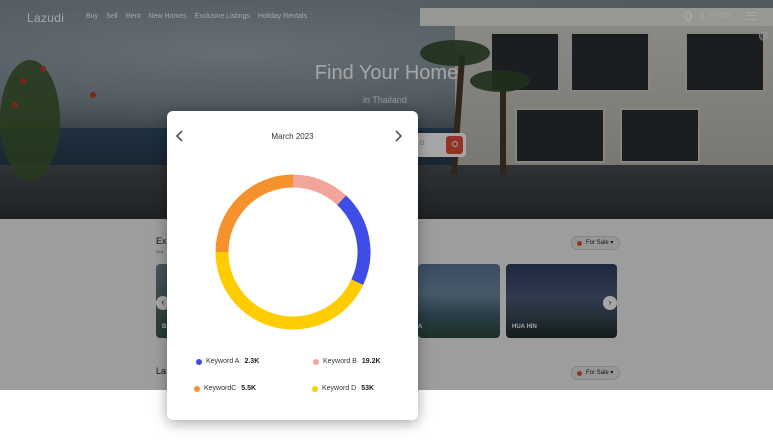  Describe the element at coordinates (252, 361) in the screenshot. I see `legend-value: 2.3K` at that location.